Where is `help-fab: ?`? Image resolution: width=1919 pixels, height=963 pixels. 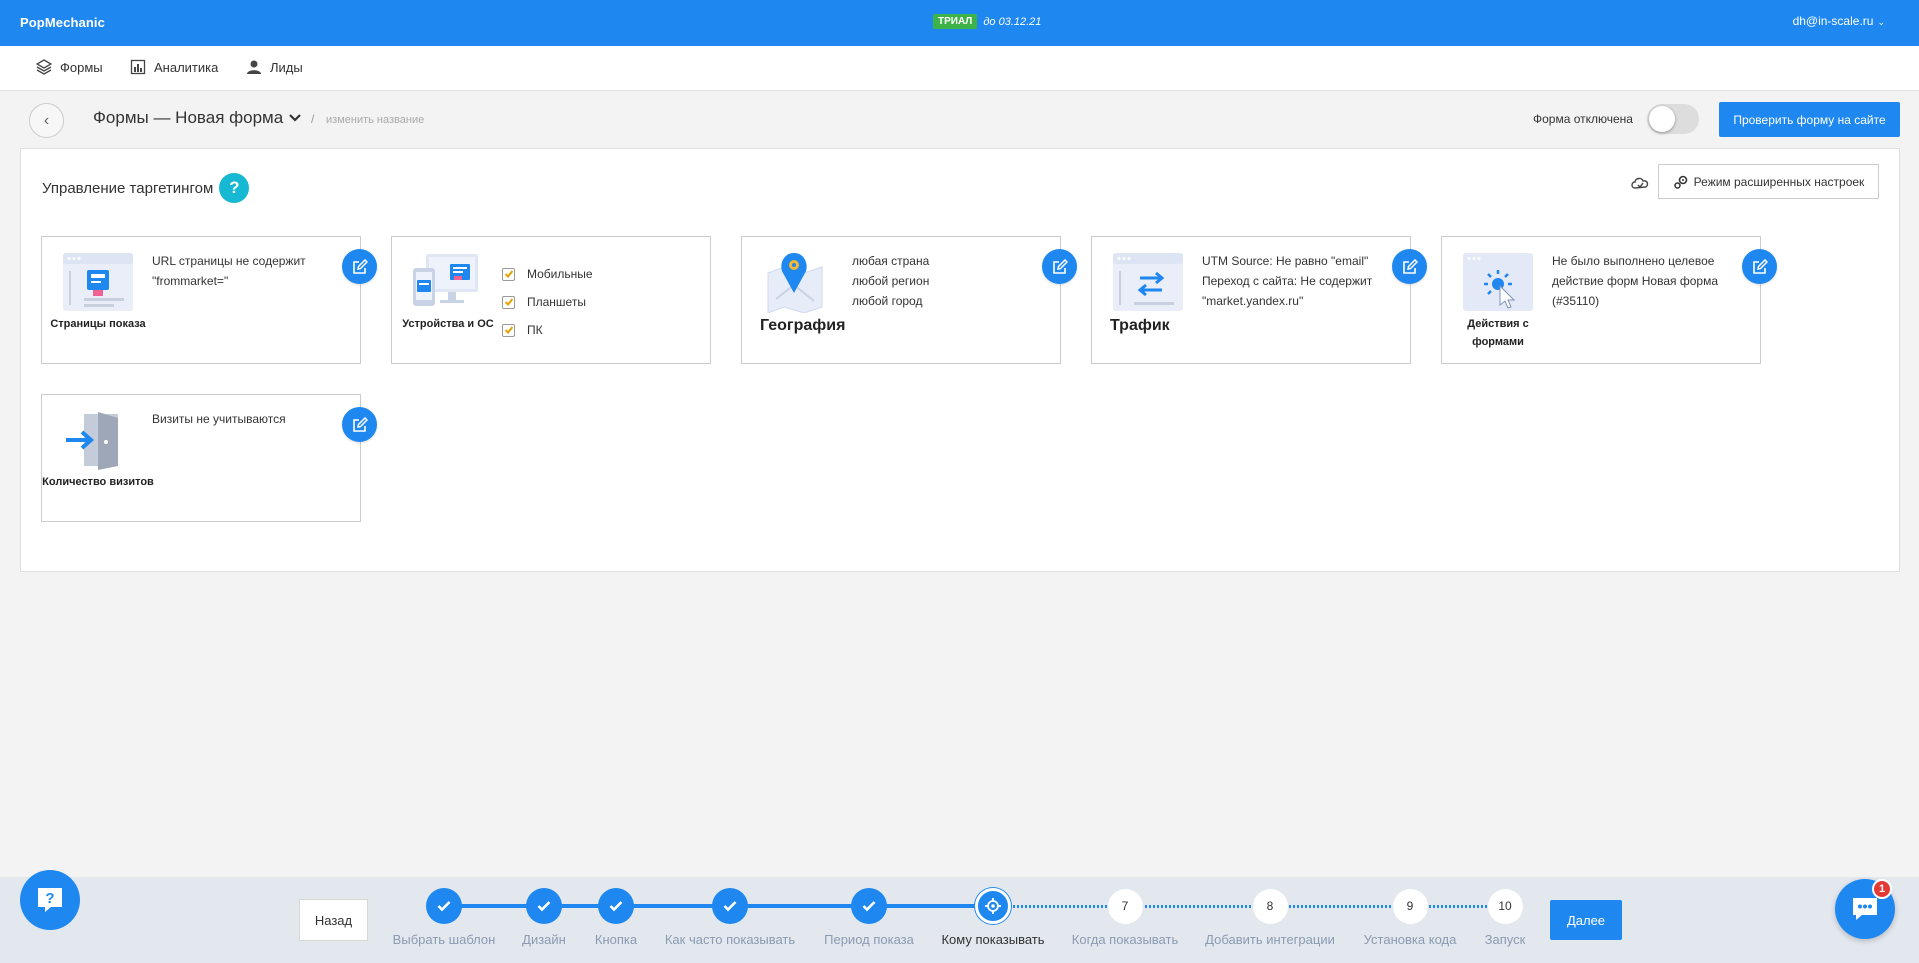 help-fab: ? is located at coordinates (50, 900).